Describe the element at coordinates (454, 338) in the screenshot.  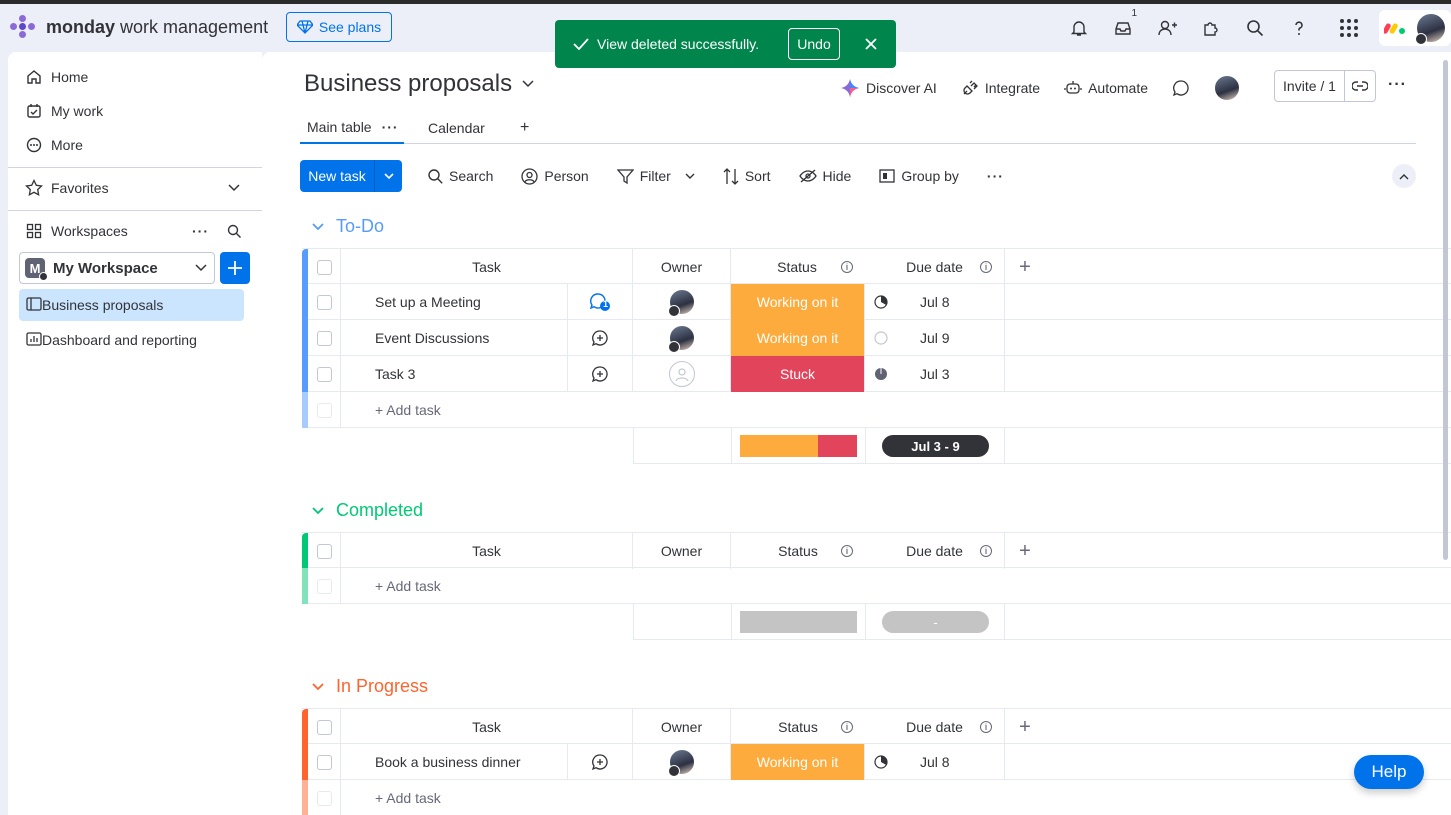
I see `task-name: Event Discussions` at that location.